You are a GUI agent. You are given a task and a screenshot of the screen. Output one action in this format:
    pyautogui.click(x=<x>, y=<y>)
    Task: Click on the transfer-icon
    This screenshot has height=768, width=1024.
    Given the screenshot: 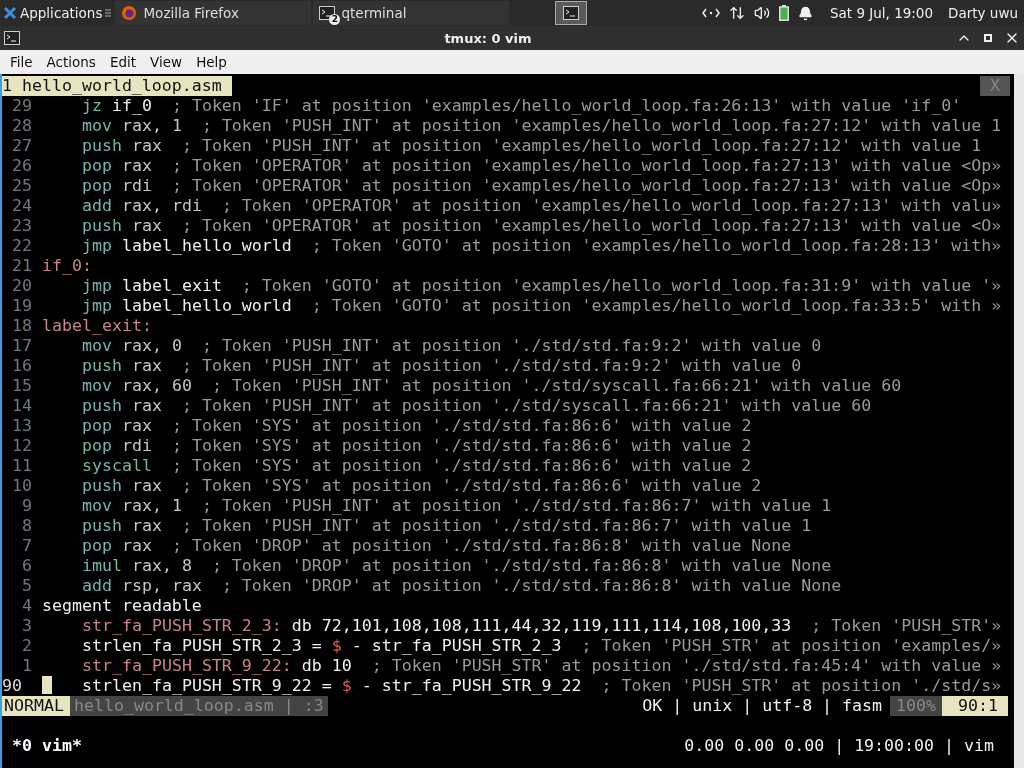 What is the action you would take?
    pyautogui.click(x=736, y=13)
    